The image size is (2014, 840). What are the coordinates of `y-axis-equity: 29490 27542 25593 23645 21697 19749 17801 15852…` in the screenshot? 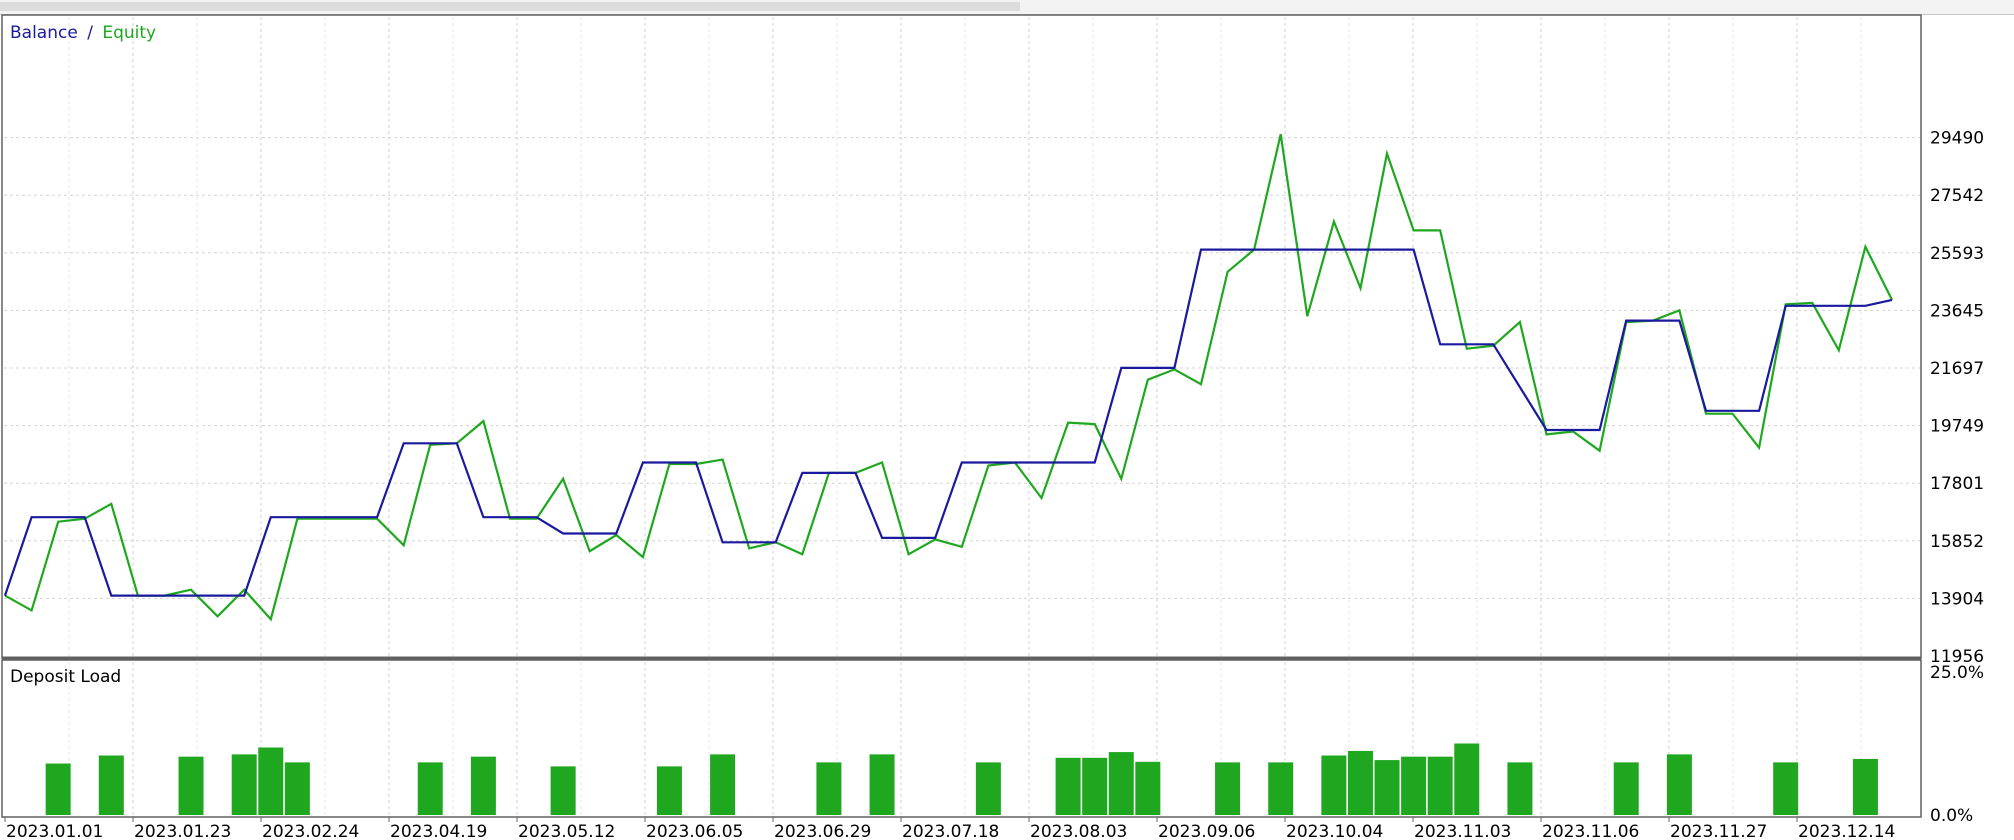 It's located at (1957, 398).